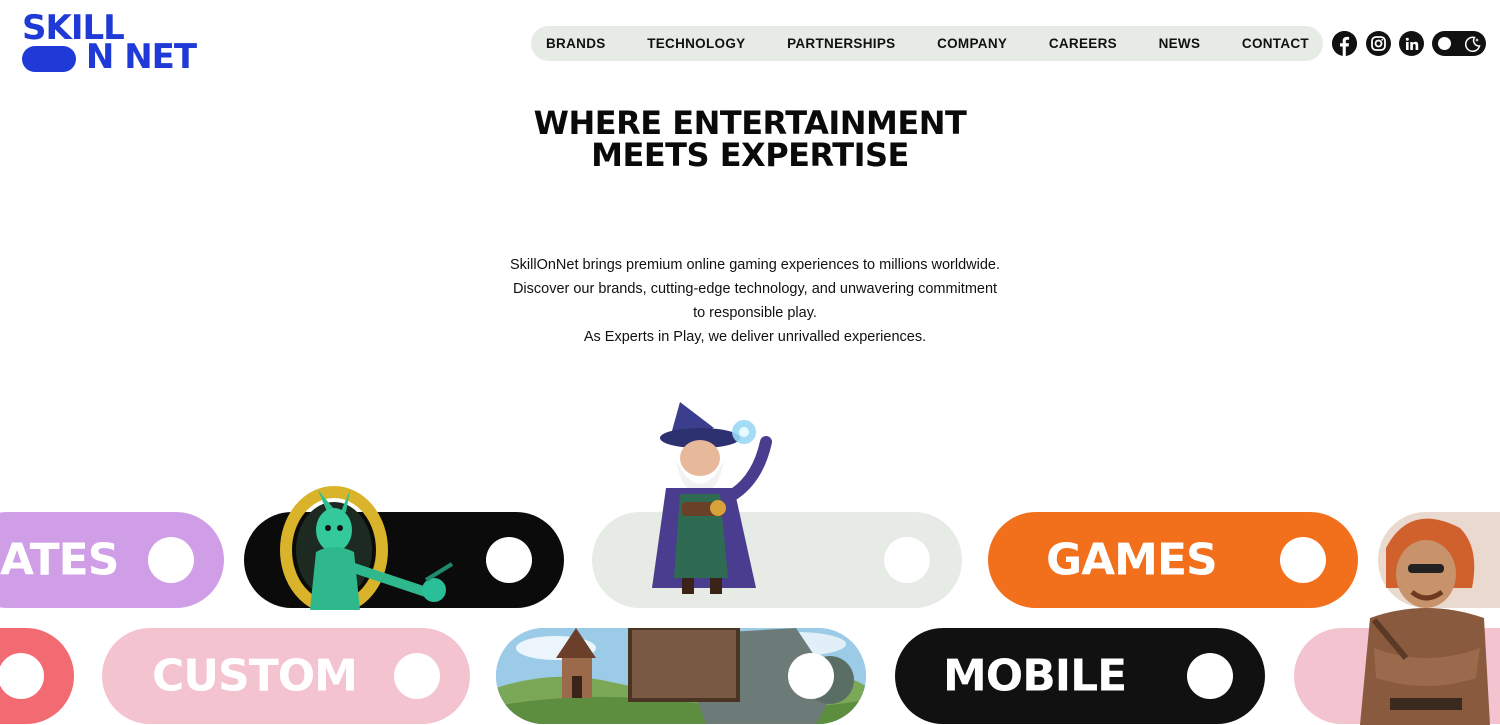 This screenshot has width=1500, height=725. I want to click on linkedin-icon, so click(1411, 43).